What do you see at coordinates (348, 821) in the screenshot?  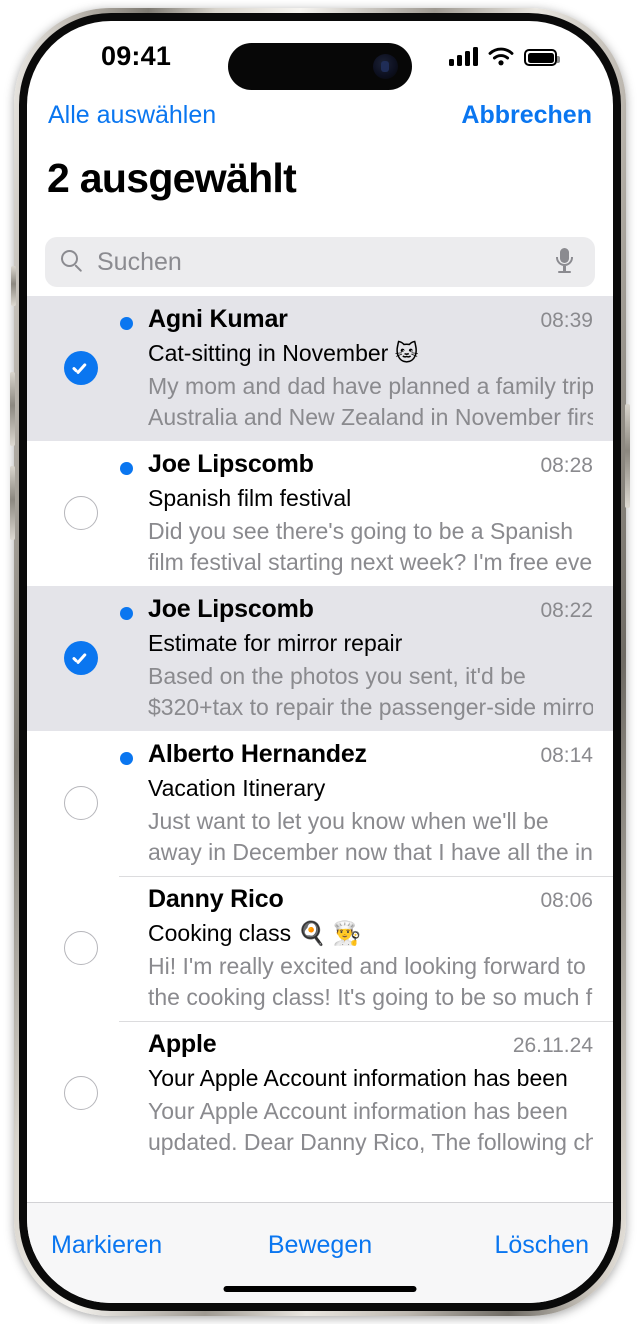 I see `mail-preview-line: Just want to let you know when we'll be` at bounding box center [348, 821].